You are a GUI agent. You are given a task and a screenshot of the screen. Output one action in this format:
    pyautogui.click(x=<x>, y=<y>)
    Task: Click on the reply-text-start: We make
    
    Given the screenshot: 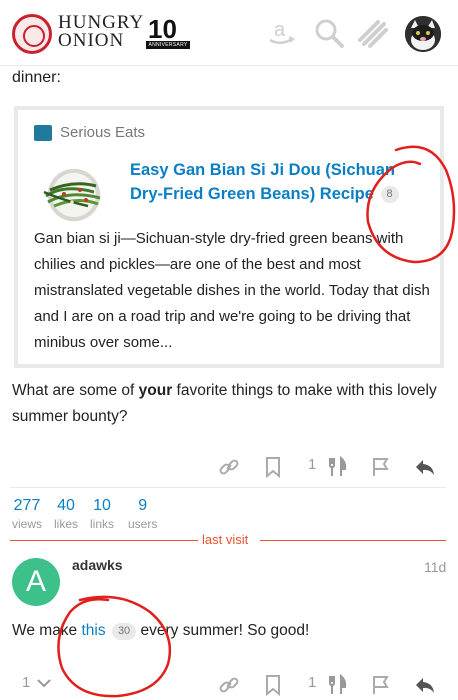 What is the action you would take?
    pyautogui.click(x=47, y=630)
    